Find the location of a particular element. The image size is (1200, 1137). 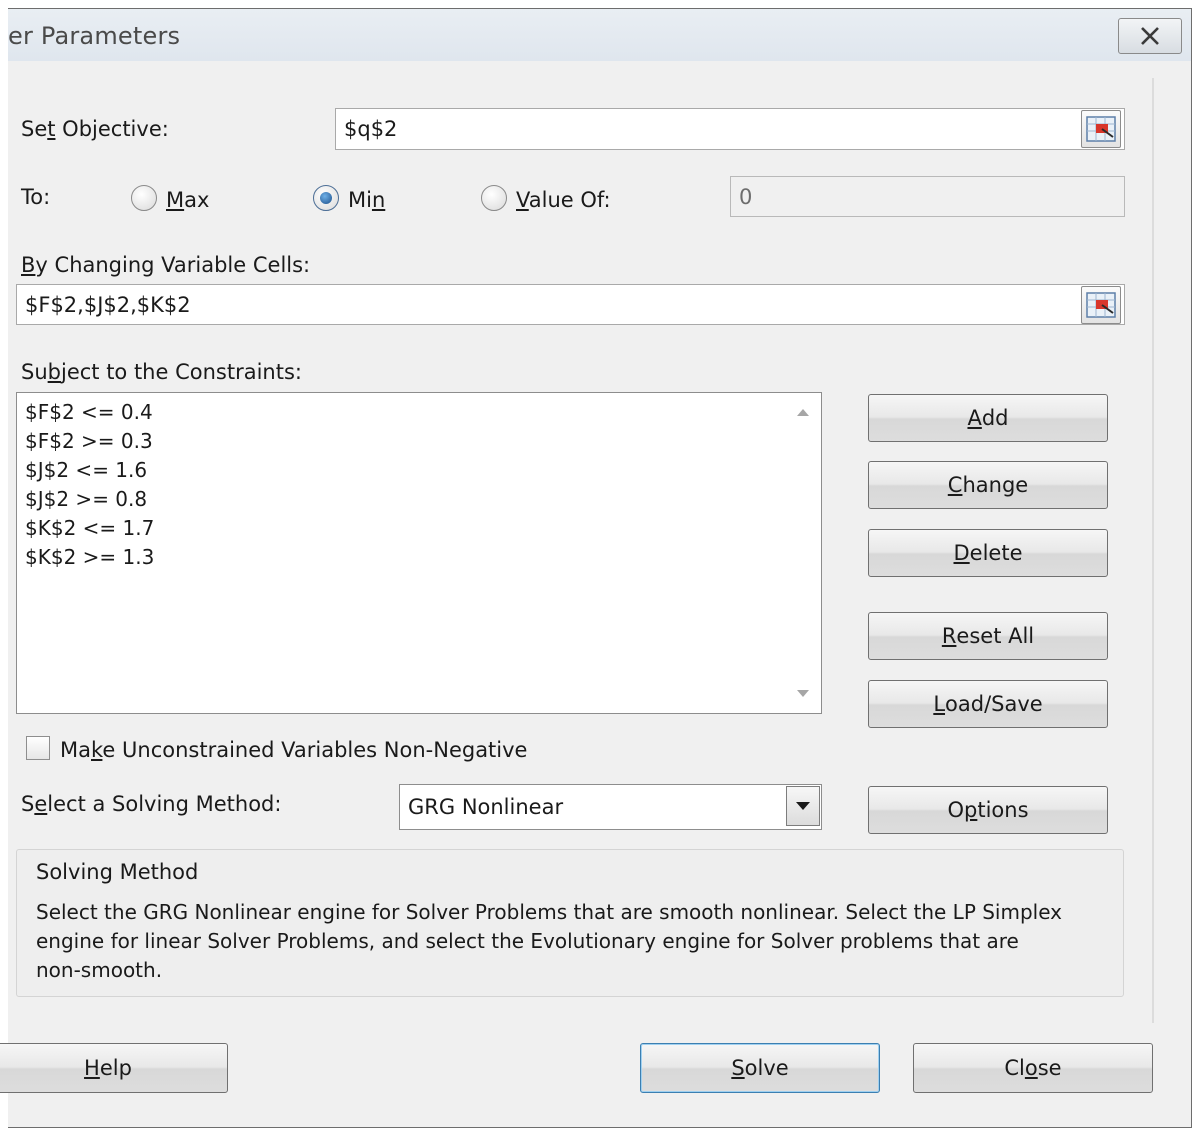

non-negative-checkbox is located at coordinates (38, 748).